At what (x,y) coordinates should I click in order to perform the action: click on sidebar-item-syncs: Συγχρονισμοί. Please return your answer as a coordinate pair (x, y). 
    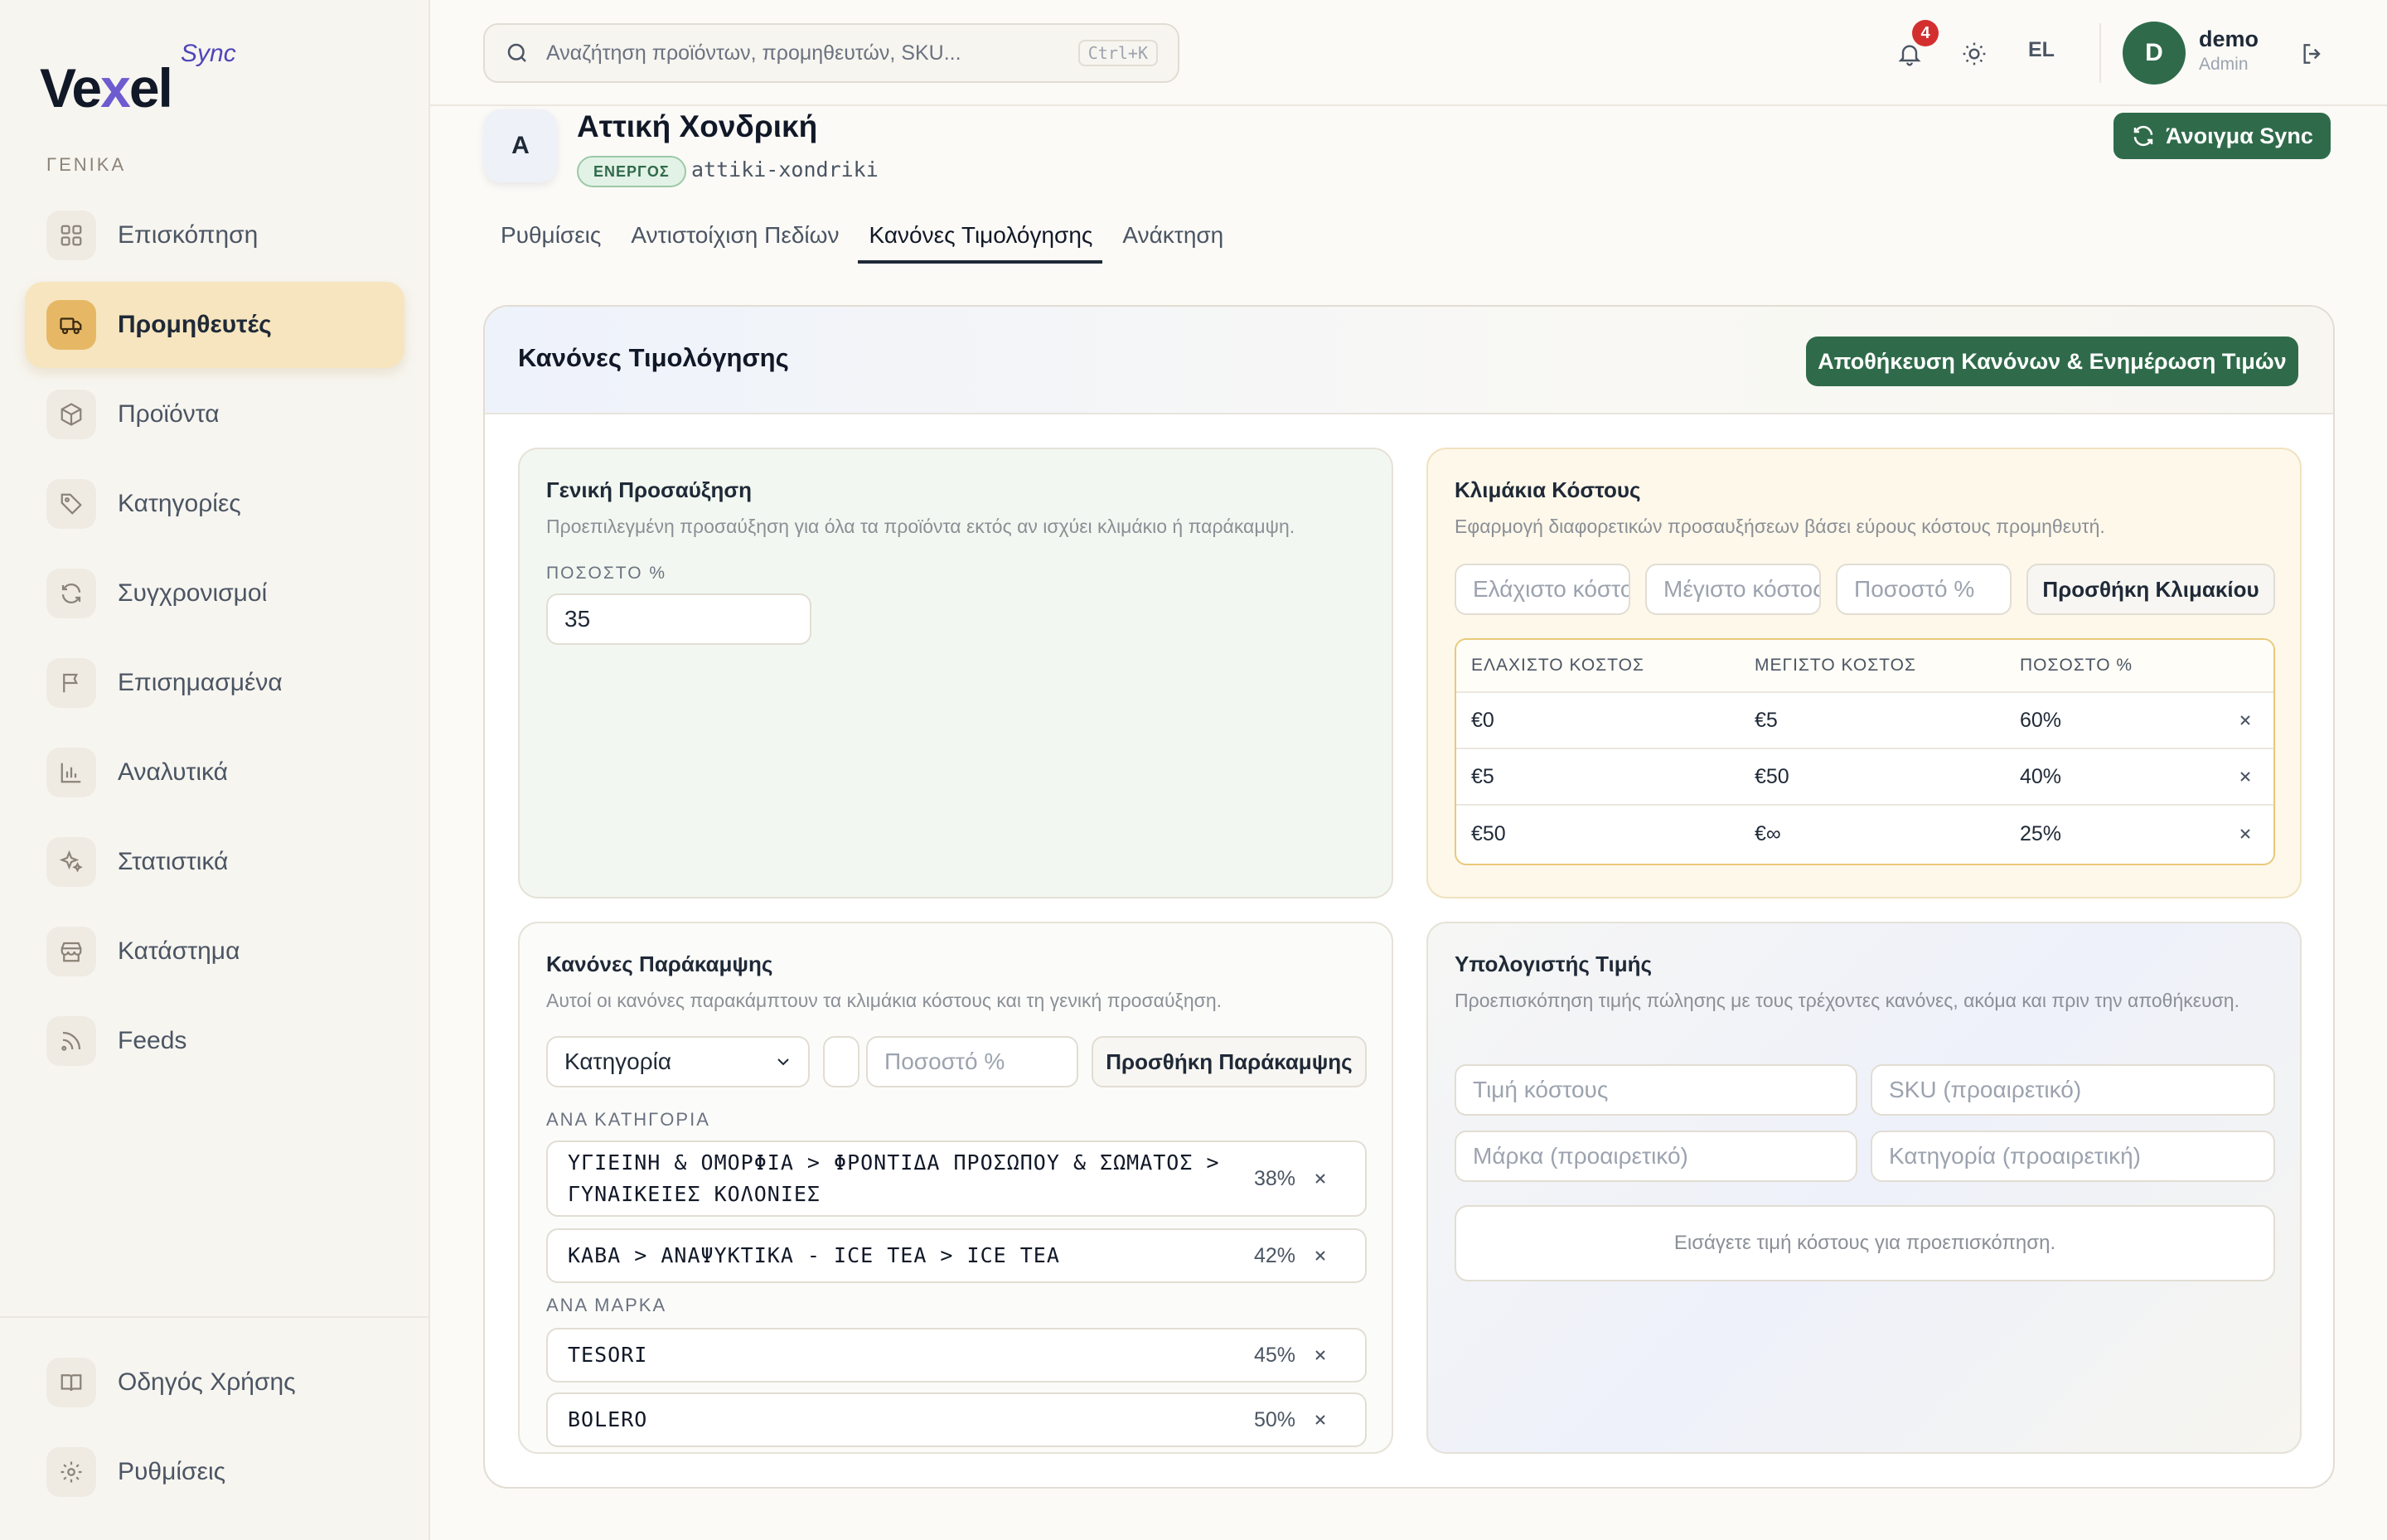
    Looking at the image, I should click on (214, 594).